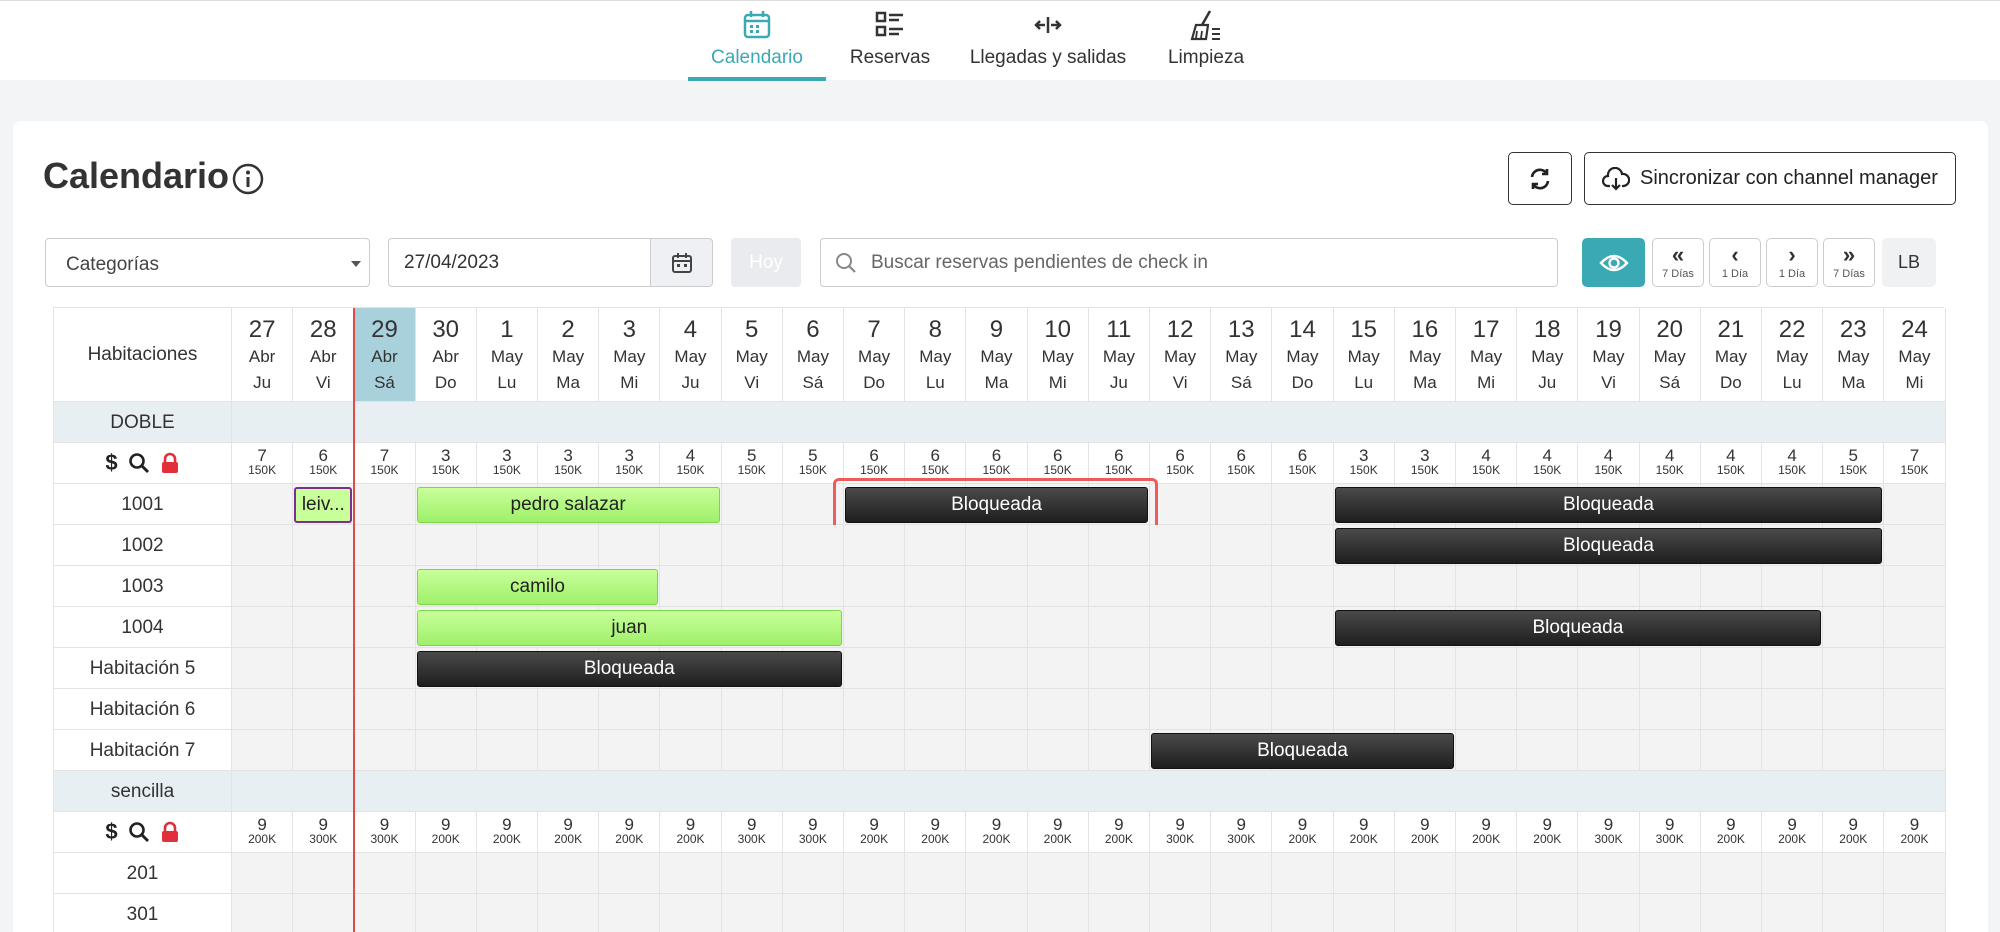 The image size is (2000, 932). What do you see at coordinates (170, 832) in the screenshot?
I see `lock-icon` at bounding box center [170, 832].